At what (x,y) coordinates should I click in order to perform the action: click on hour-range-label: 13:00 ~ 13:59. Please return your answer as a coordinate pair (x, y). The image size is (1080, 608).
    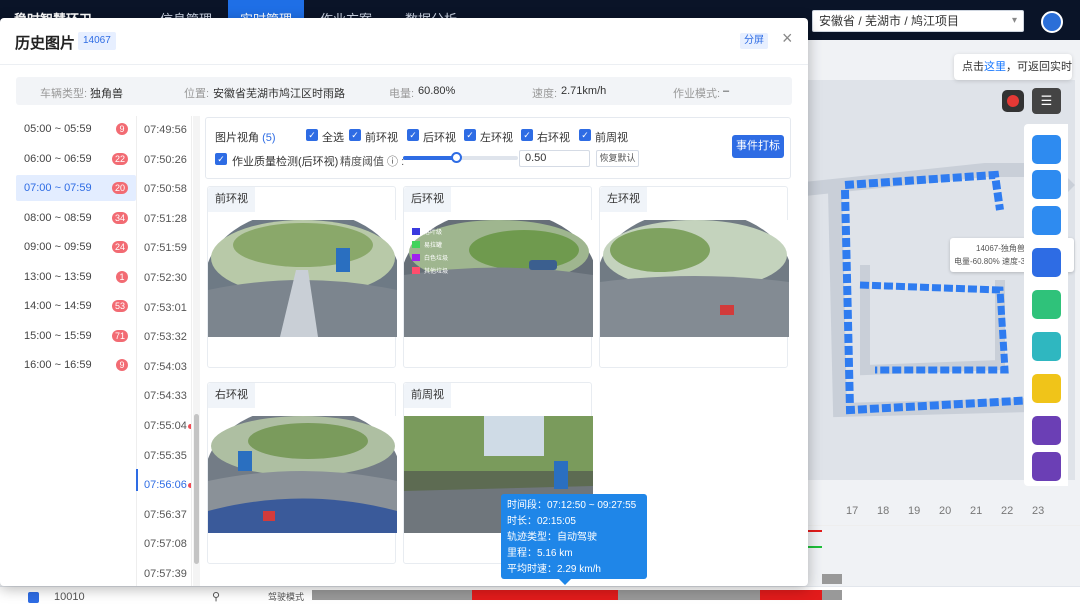
    Looking at the image, I should click on (58, 276).